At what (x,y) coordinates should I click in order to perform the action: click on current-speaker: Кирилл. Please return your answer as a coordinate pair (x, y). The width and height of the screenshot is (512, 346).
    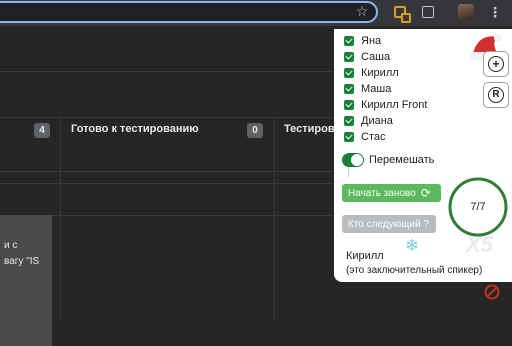
    Looking at the image, I should click on (365, 256).